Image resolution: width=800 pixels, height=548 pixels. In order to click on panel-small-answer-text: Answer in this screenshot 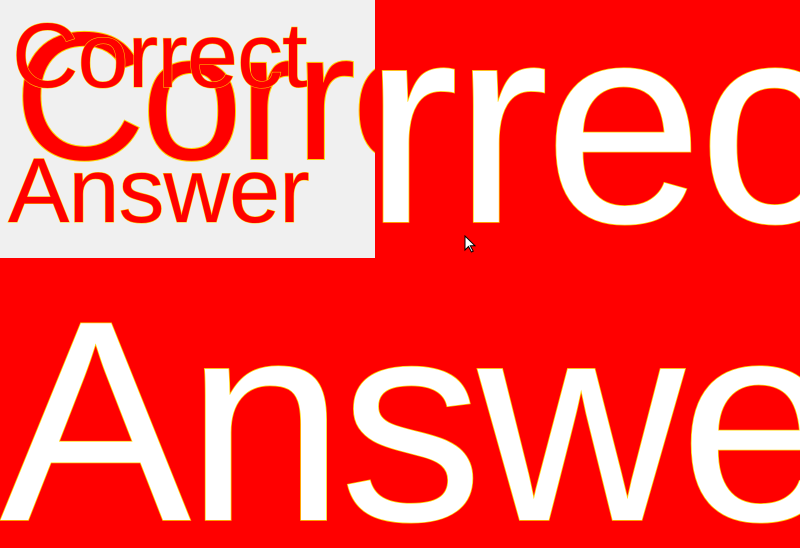, I will do `click(159, 191)`.